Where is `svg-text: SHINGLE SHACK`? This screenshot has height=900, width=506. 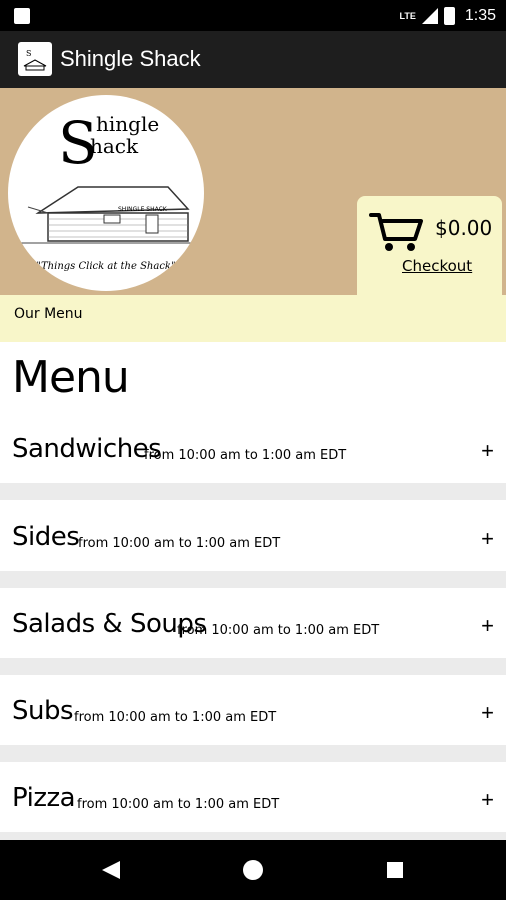 svg-text: SHINGLE SHACK is located at coordinates (143, 209).